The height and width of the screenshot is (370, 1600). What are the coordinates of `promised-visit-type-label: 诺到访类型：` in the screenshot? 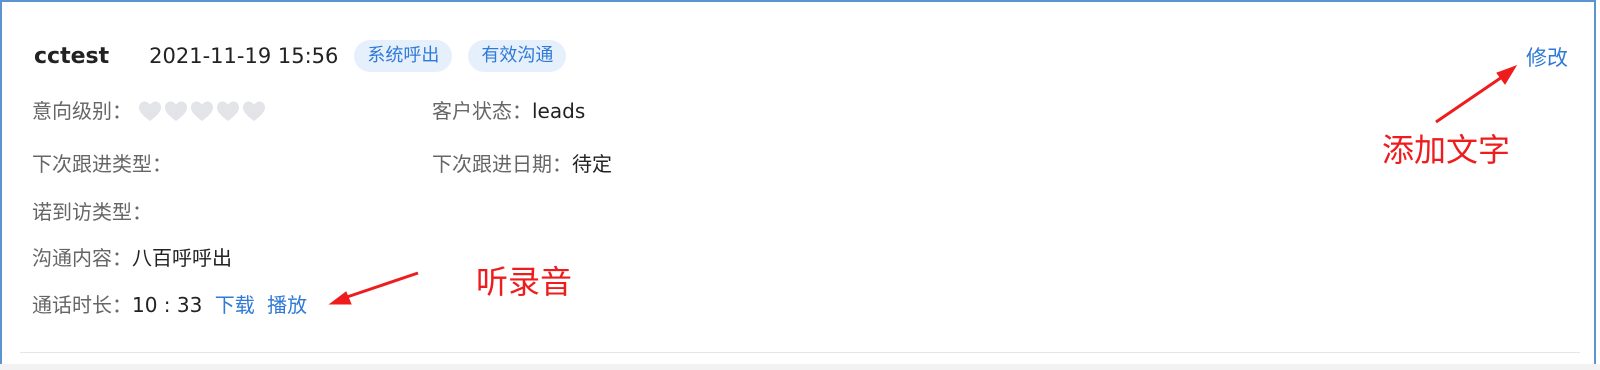 It's located at (92, 212).